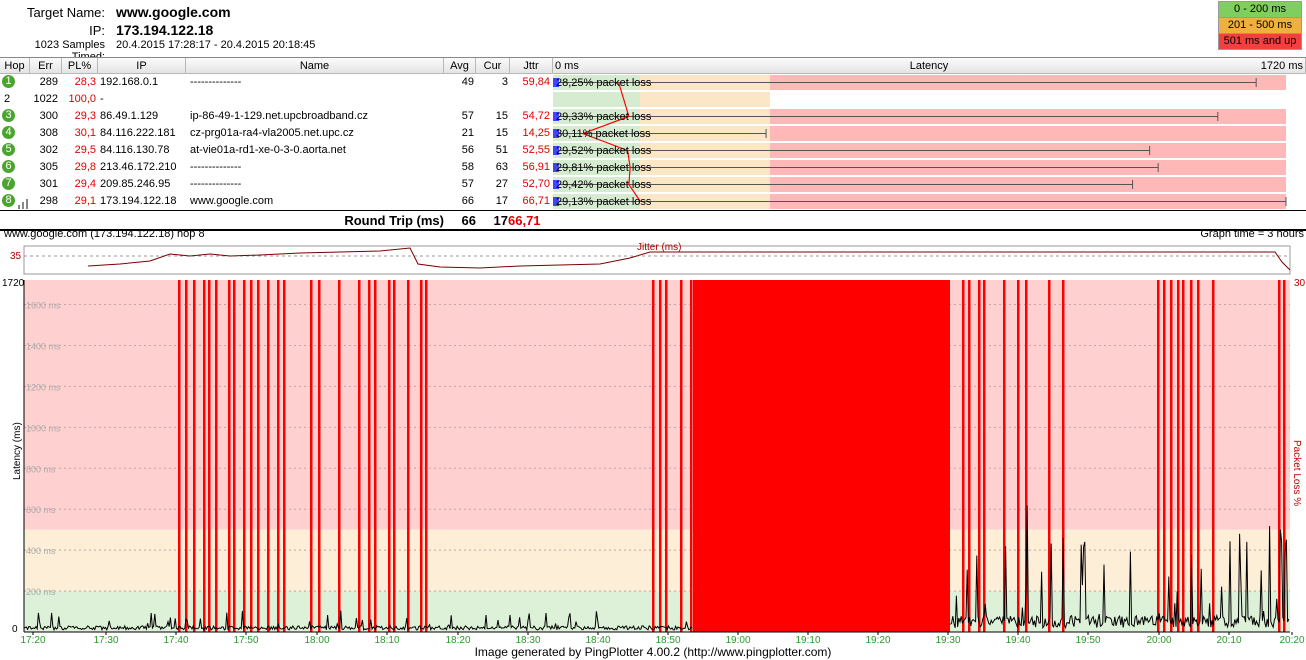  I want to click on hop-pl: 29,5, so click(85, 150).